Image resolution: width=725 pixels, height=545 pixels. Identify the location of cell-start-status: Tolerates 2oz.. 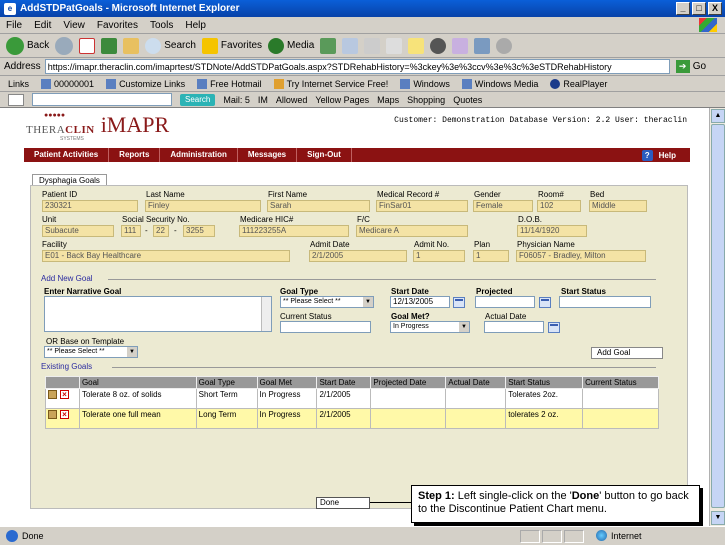
(544, 398).